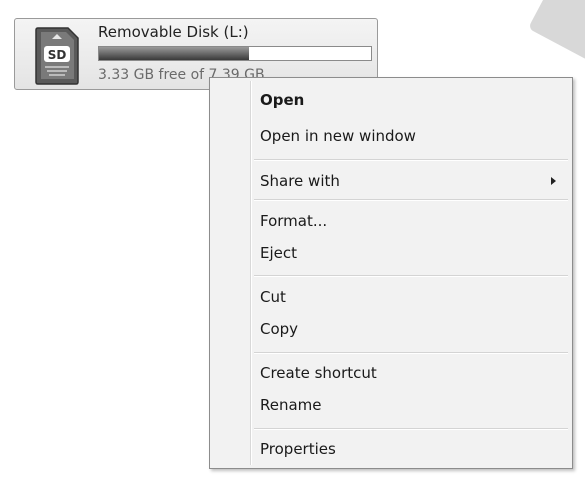 The height and width of the screenshot is (479, 585). What do you see at coordinates (413, 181) in the screenshot?
I see `menu-item-share-with: Share with` at bounding box center [413, 181].